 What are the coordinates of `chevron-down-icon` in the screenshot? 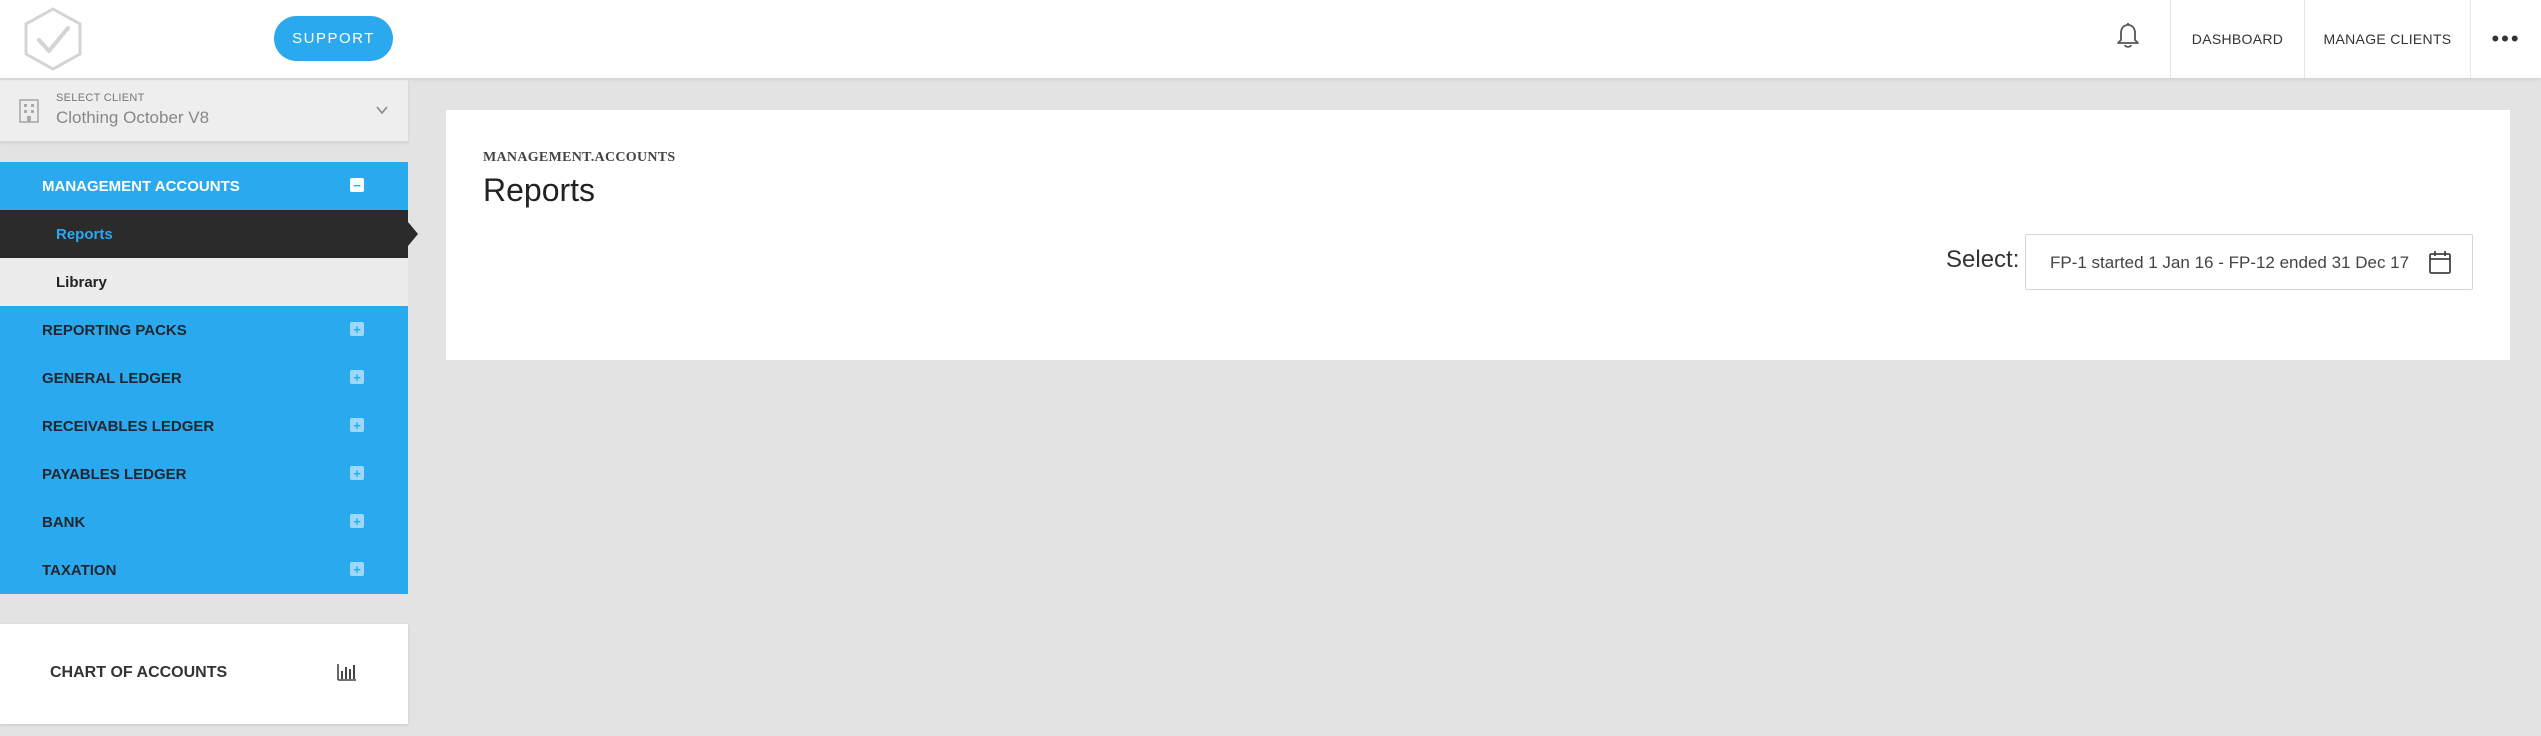 It's located at (382, 110).